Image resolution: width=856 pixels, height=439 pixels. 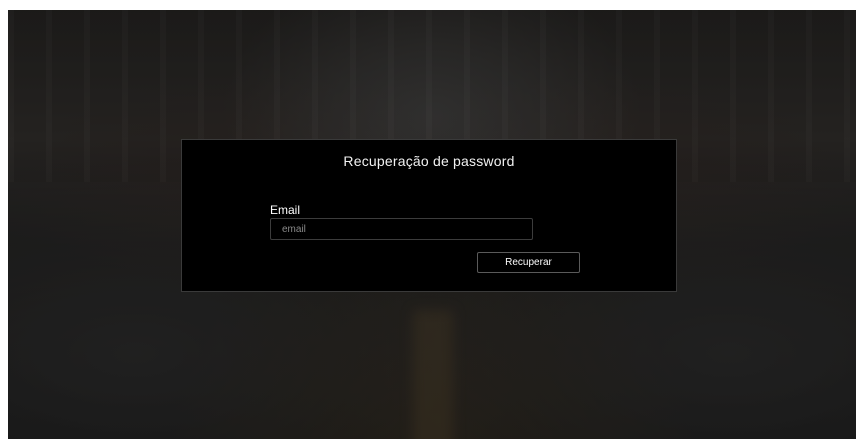 What do you see at coordinates (401, 229) in the screenshot?
I see `email-field` at bounding box center [401, 229].